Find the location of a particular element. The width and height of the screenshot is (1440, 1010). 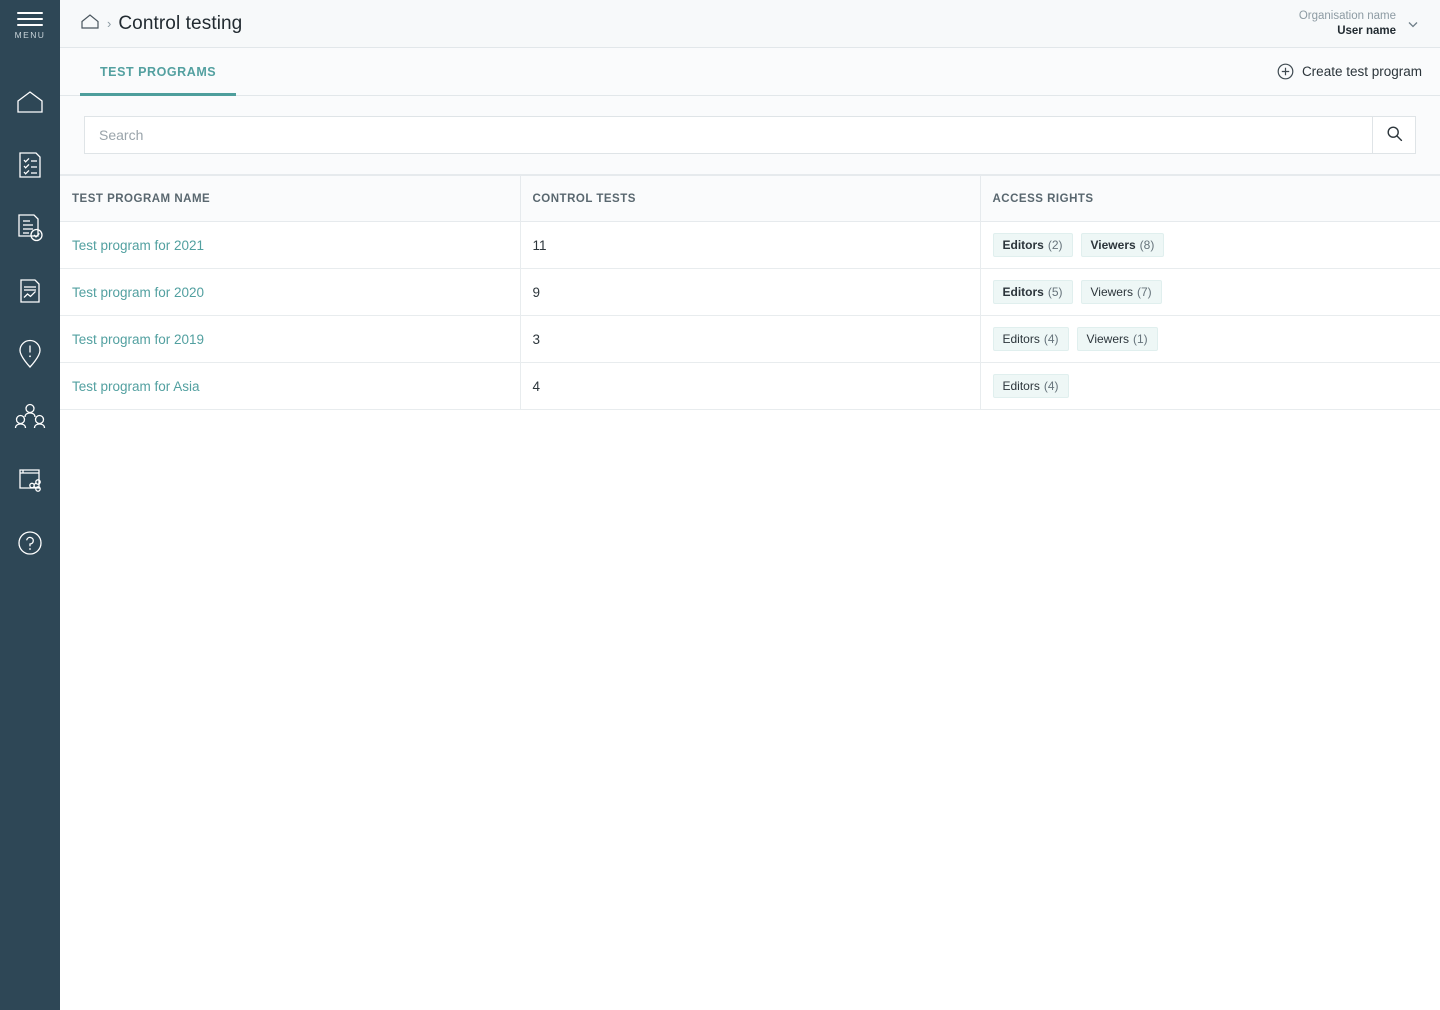

badge-viewers: Viewers (7) is located at coordinates (1121, 292).